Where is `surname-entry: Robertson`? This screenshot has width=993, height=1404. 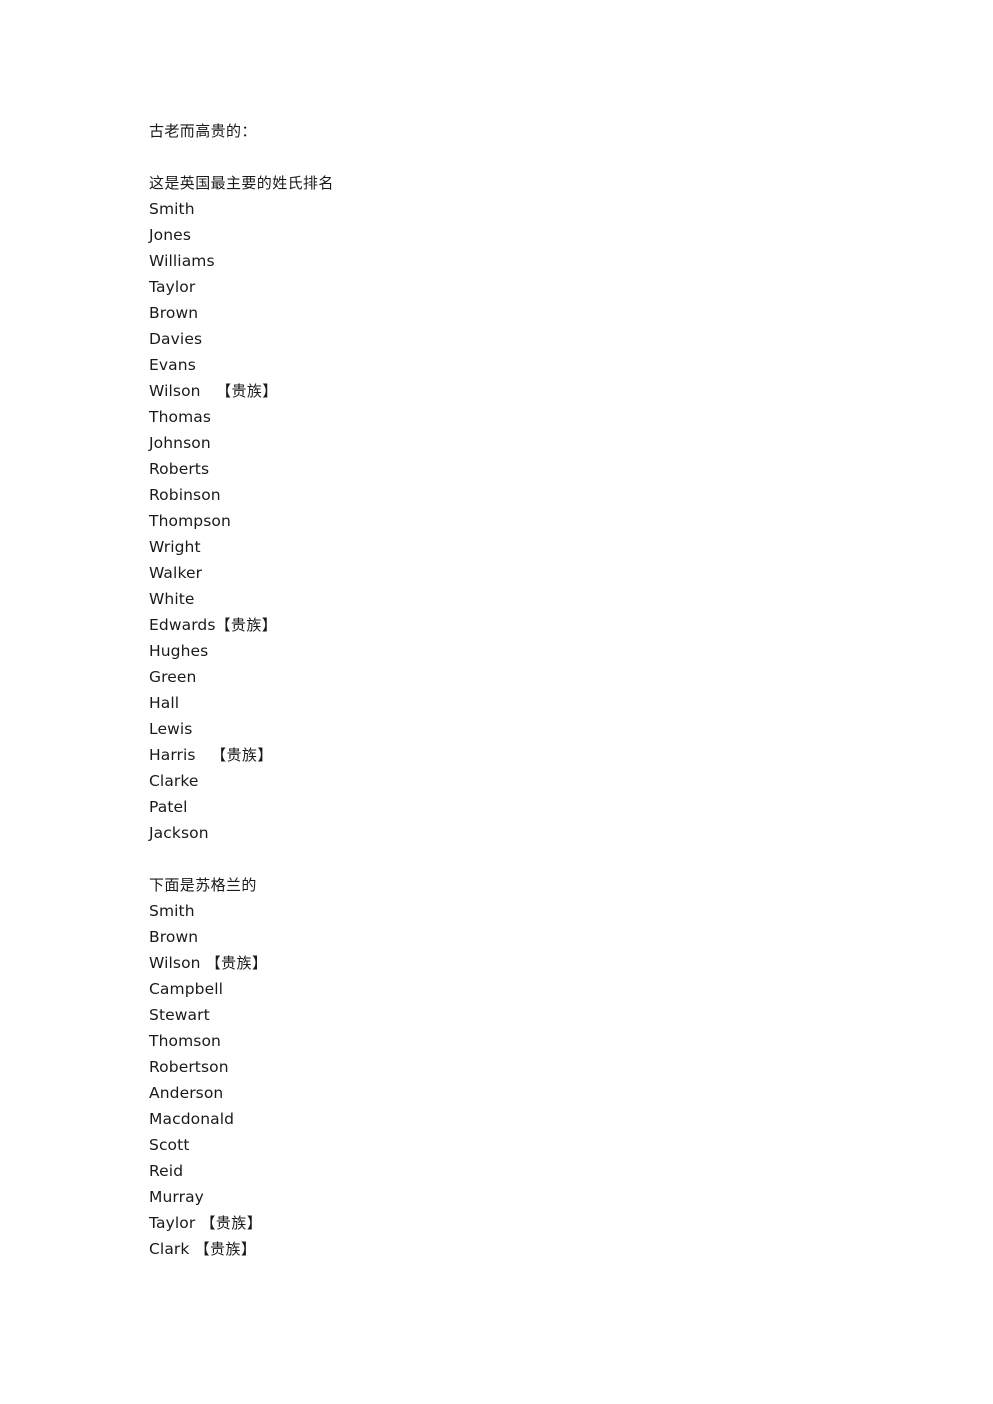
surname-entry: Robertson is located at coordinates (499, 1067).